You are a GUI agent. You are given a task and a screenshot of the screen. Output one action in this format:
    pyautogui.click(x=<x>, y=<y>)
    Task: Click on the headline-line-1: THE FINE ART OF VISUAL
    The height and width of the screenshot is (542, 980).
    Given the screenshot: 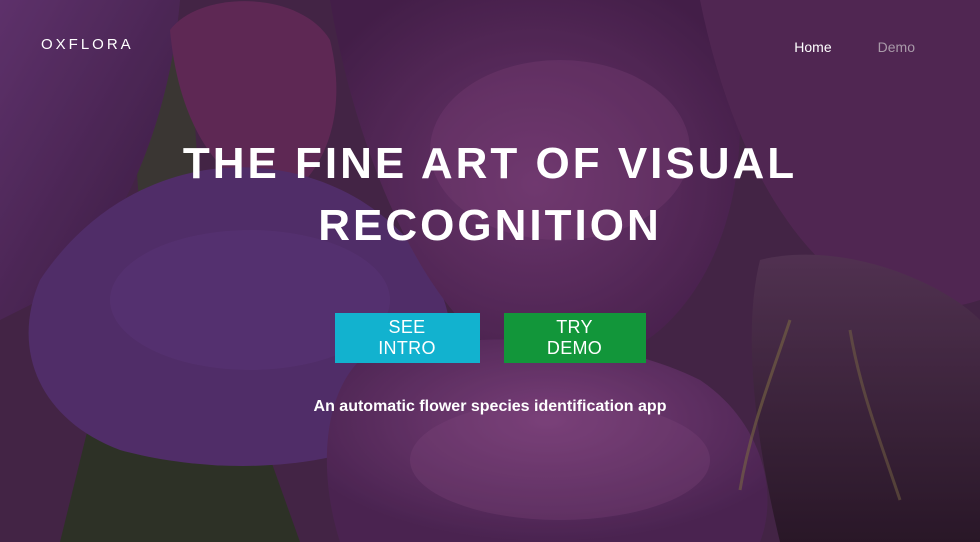 What is the action you would take?
    pyautogui.click(x=490, y=163)
    